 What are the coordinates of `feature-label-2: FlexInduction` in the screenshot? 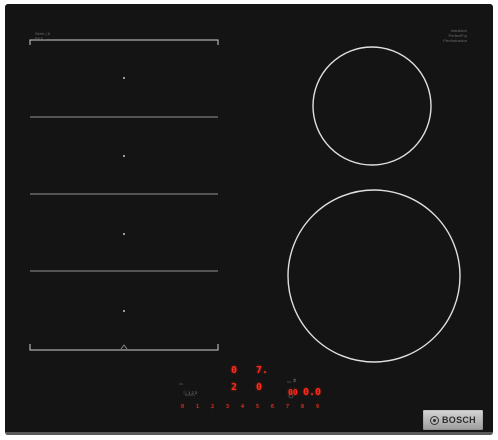 It's located at (455, 40).